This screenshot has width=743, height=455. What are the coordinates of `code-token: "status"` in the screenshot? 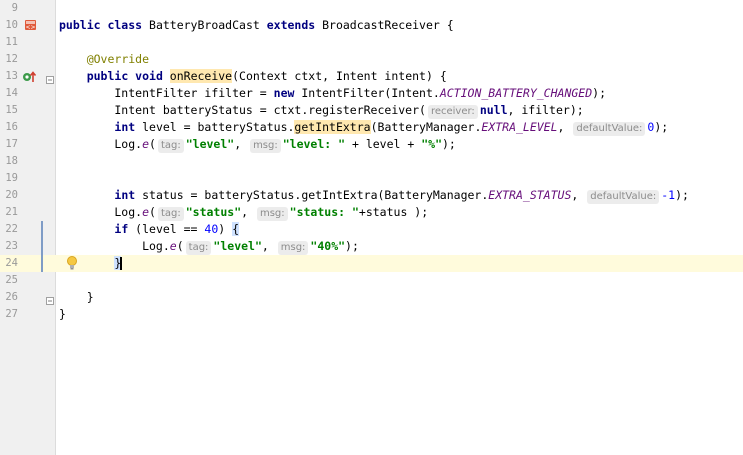 It's located at (213, 212).